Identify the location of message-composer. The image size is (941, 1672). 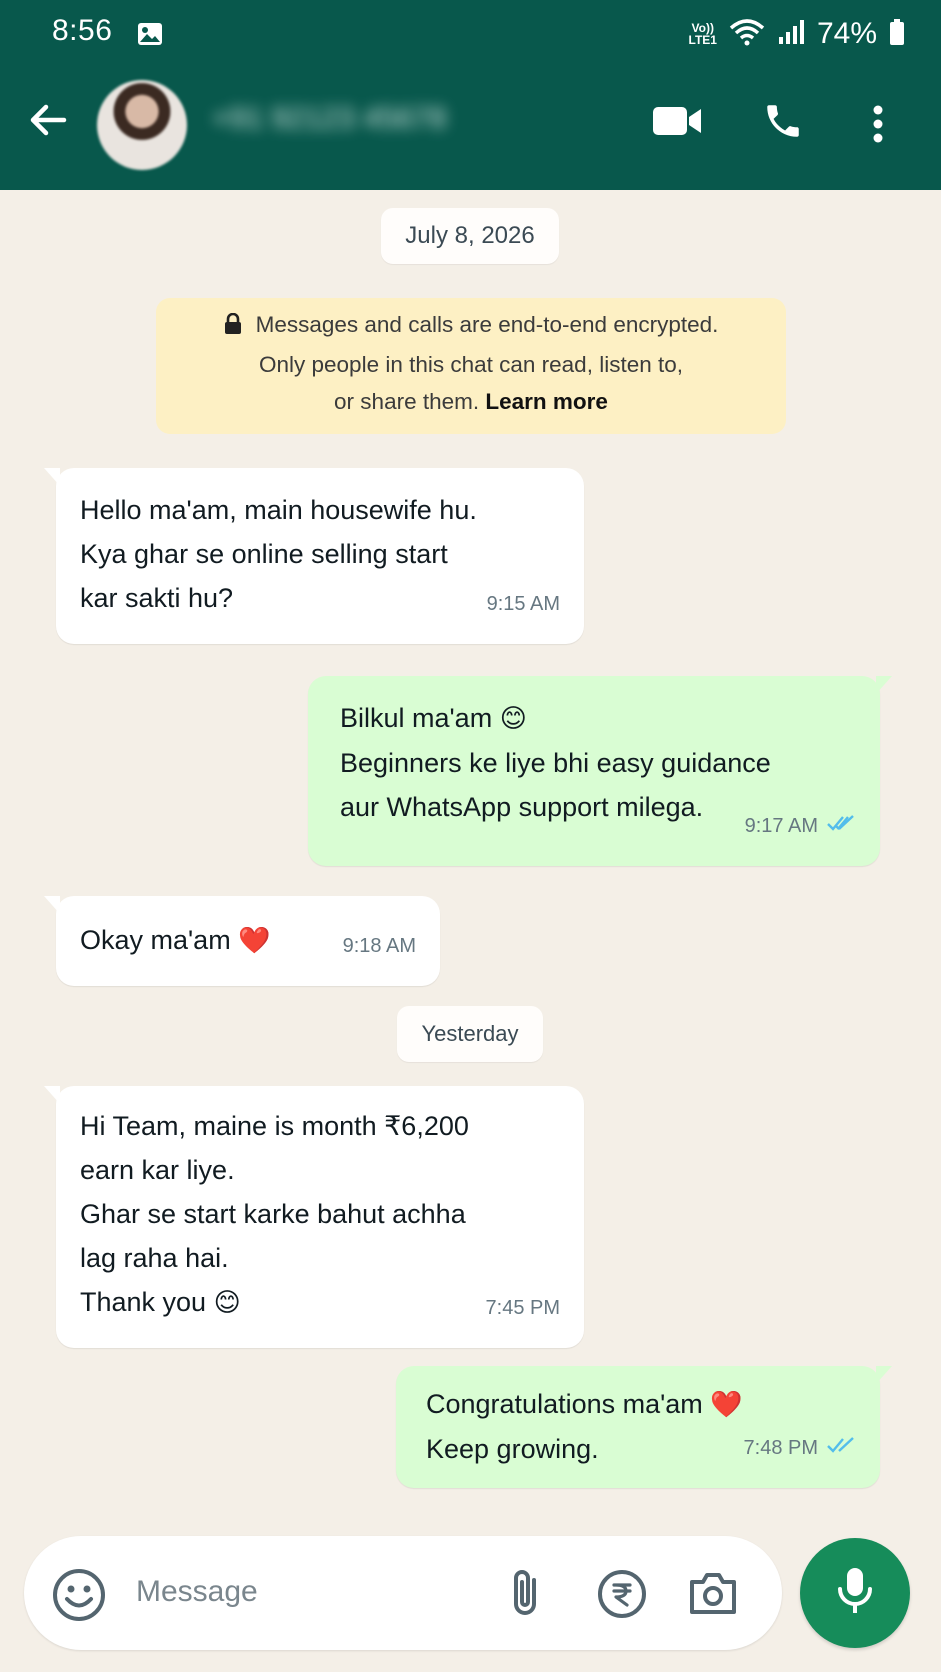
(403, 1593).